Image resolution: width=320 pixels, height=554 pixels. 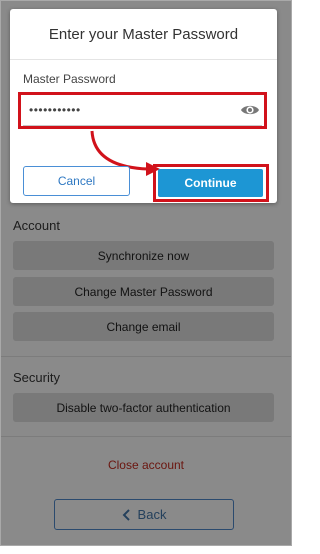 What do you see at coordinates (143, 59) in the screenshot?
I see `dialog-divider` at bounding box center [143, 59].